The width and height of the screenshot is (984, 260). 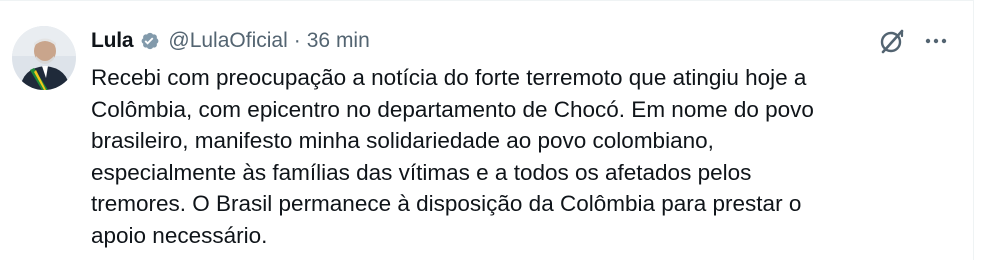 I want to click on divider-right, so click(x=973, y=130).